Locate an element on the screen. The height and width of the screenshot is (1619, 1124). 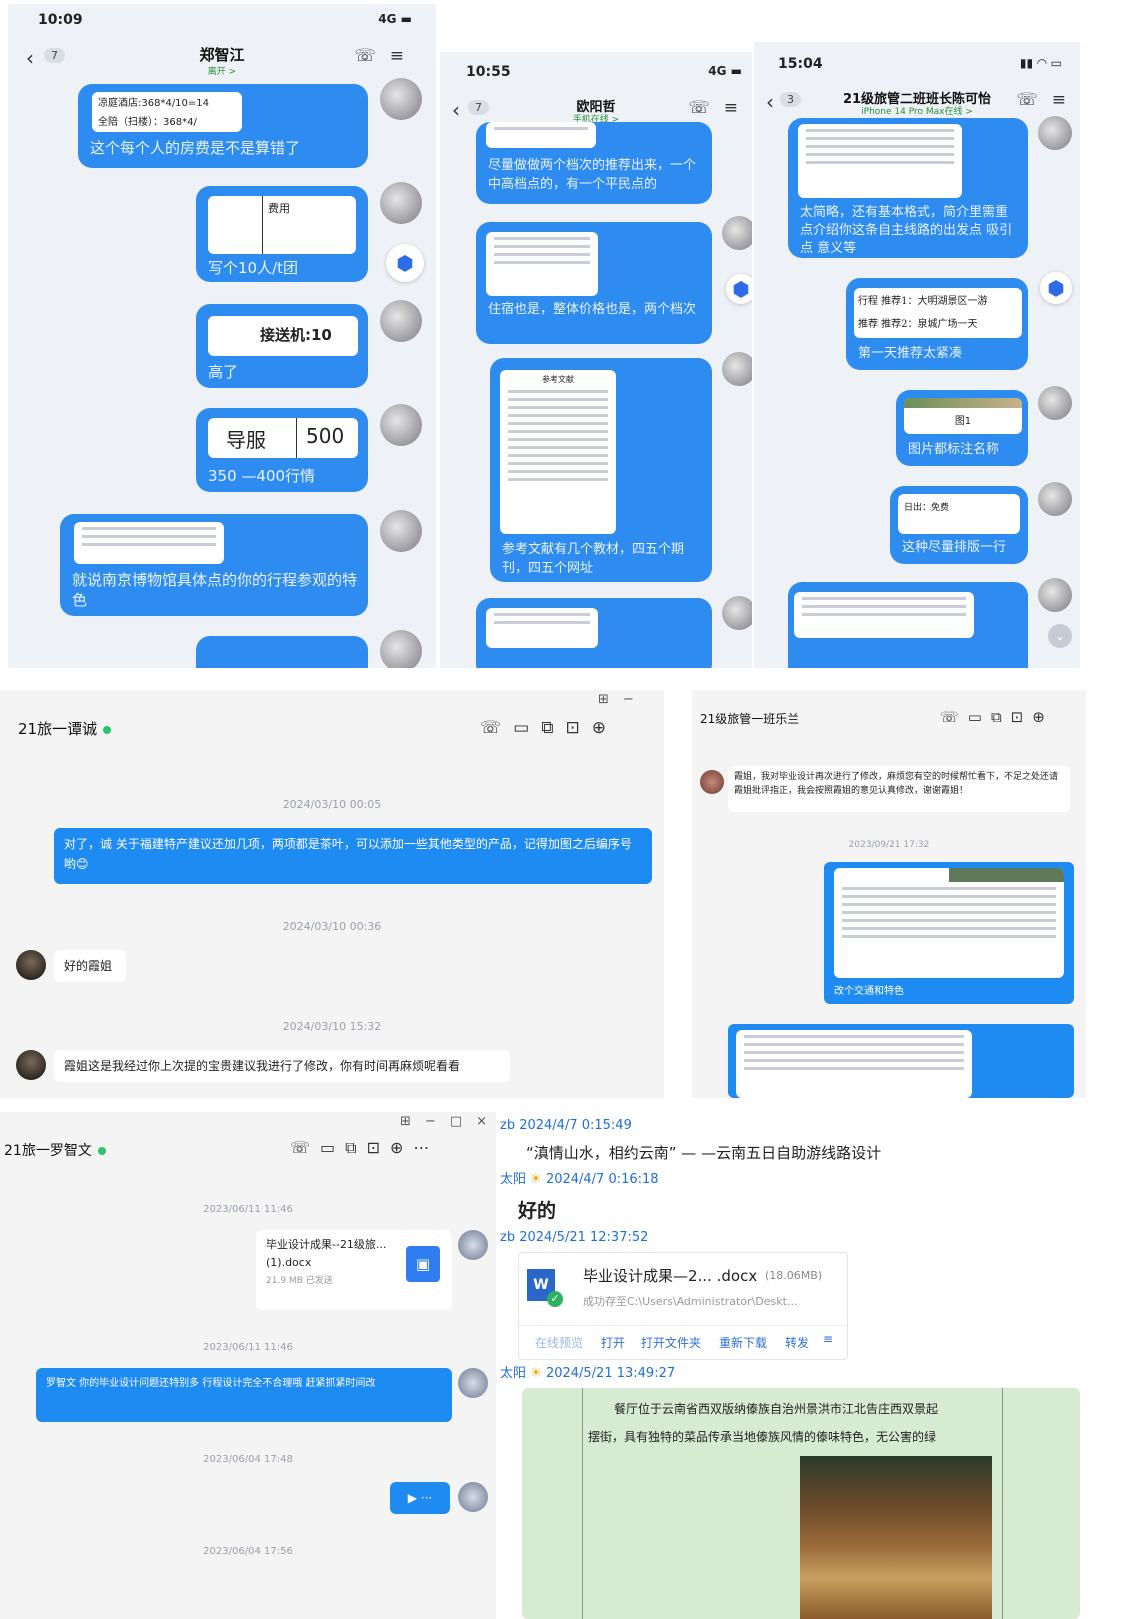
action-preview: 在线预览 is located at coordinates (559, 1342).